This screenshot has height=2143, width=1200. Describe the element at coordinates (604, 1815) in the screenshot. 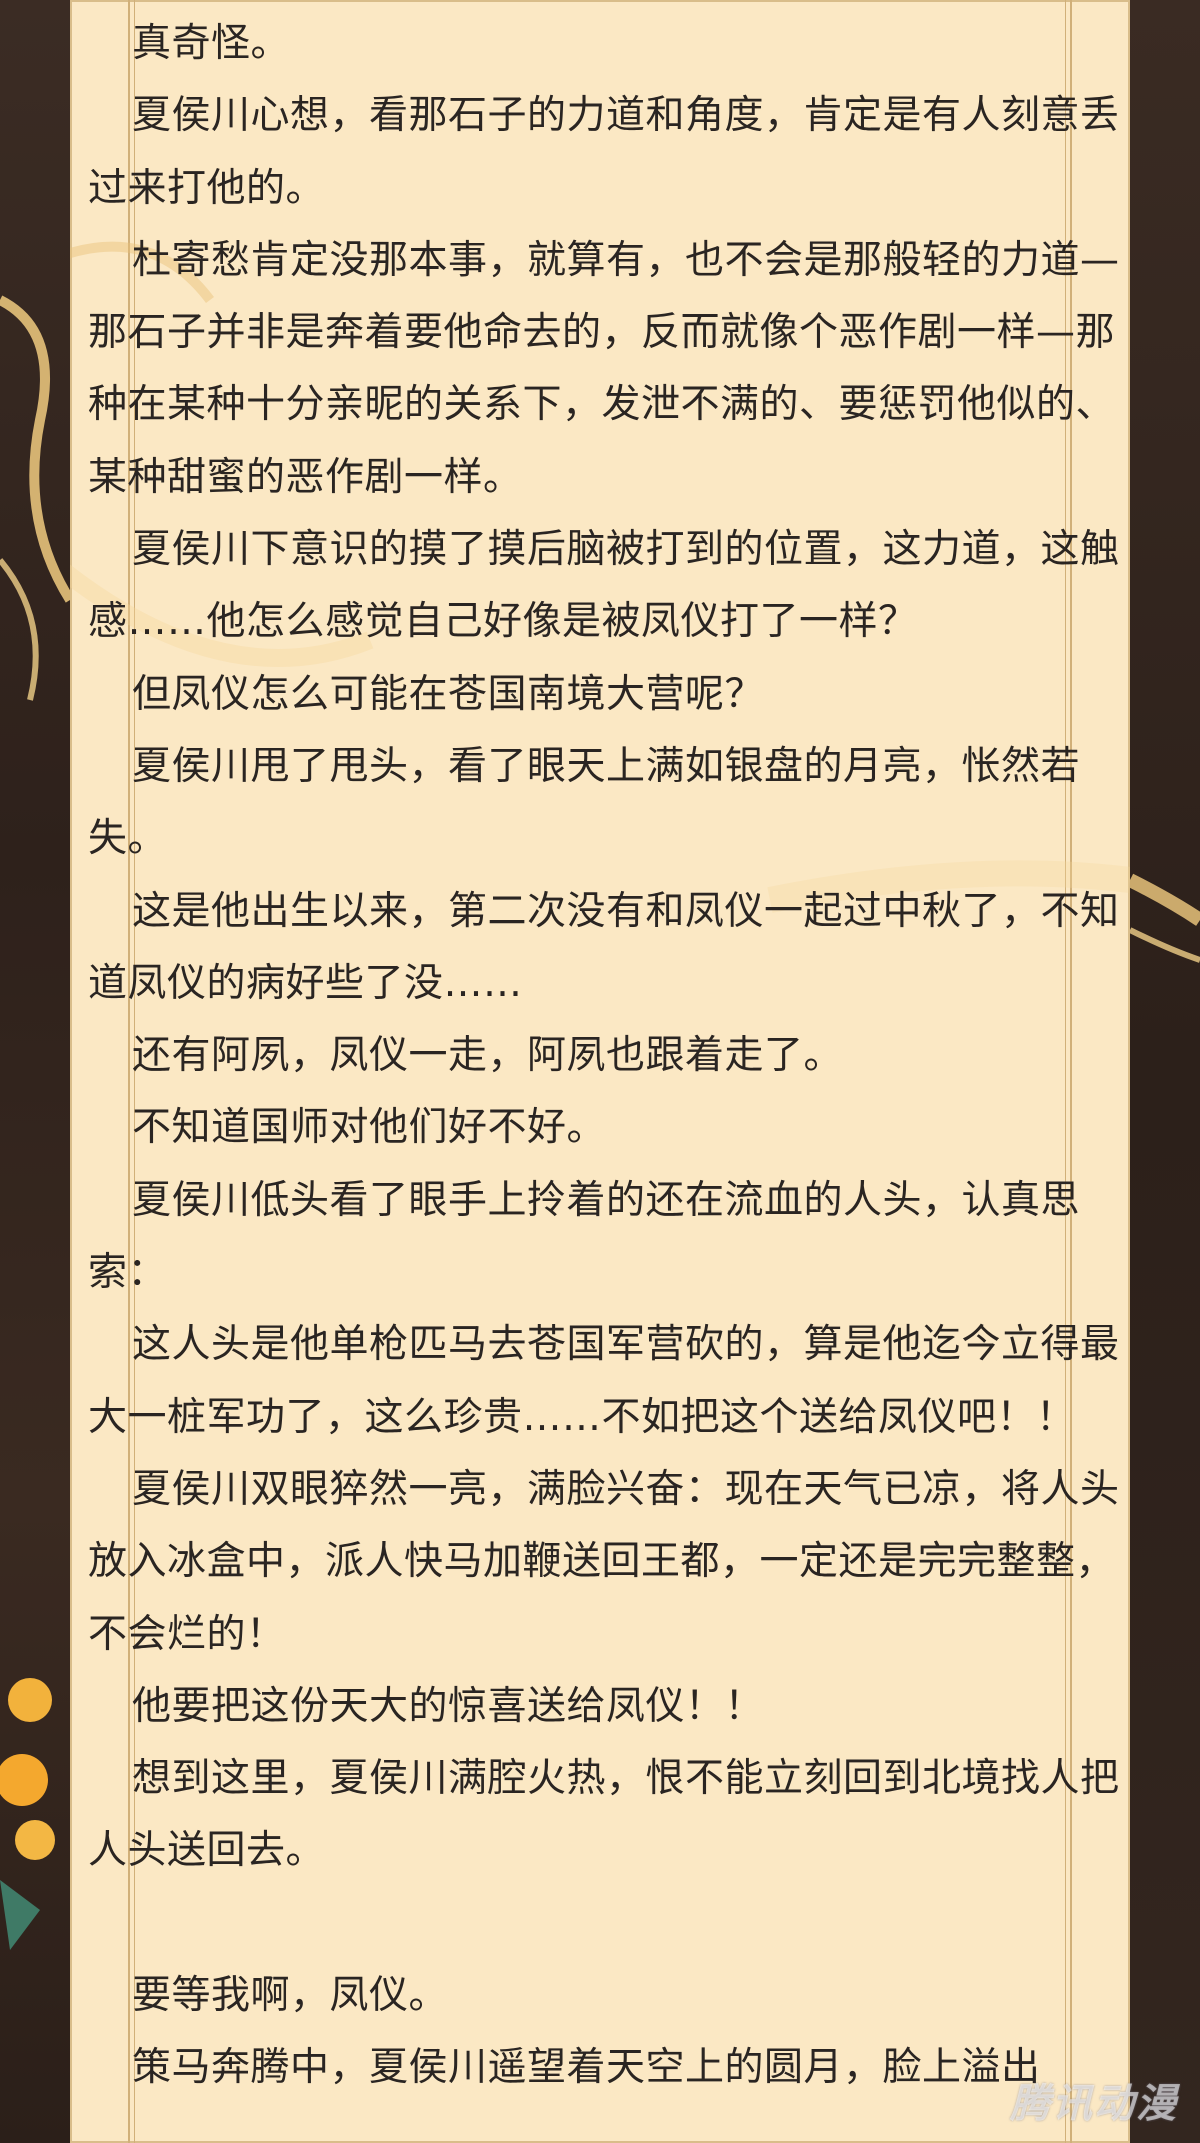

I see `paragraph: 想到这里，夏侯川满腔火热，恨不能立刻回到北境找人把人头送回去。` at that location.